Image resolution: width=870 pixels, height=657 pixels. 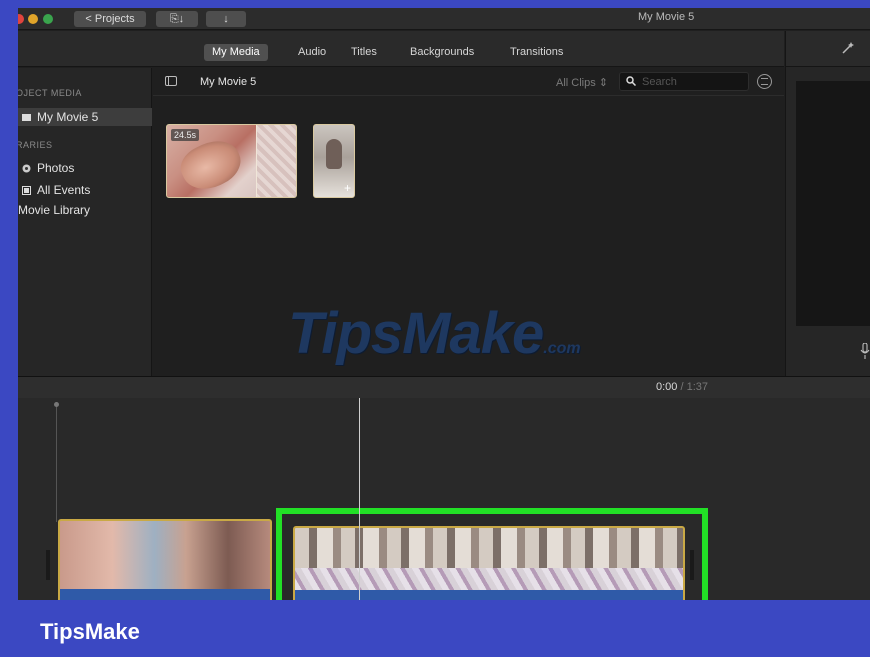 I want to click on flower-icon, so click(x=26, y=166).